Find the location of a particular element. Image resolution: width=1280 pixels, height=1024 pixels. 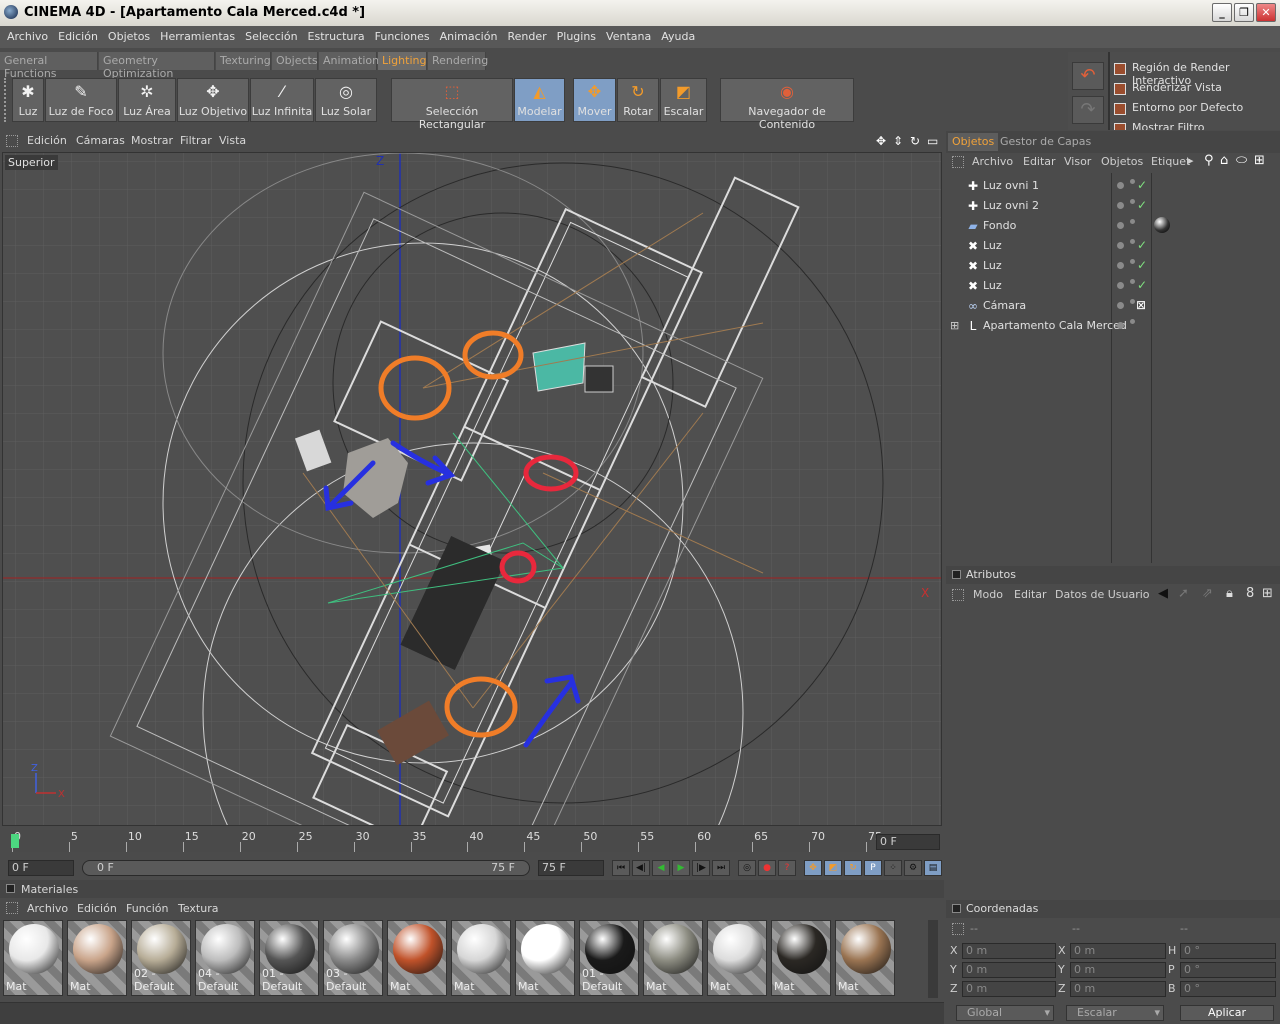

play-button: ▶ is located at coordinates (681, 868).